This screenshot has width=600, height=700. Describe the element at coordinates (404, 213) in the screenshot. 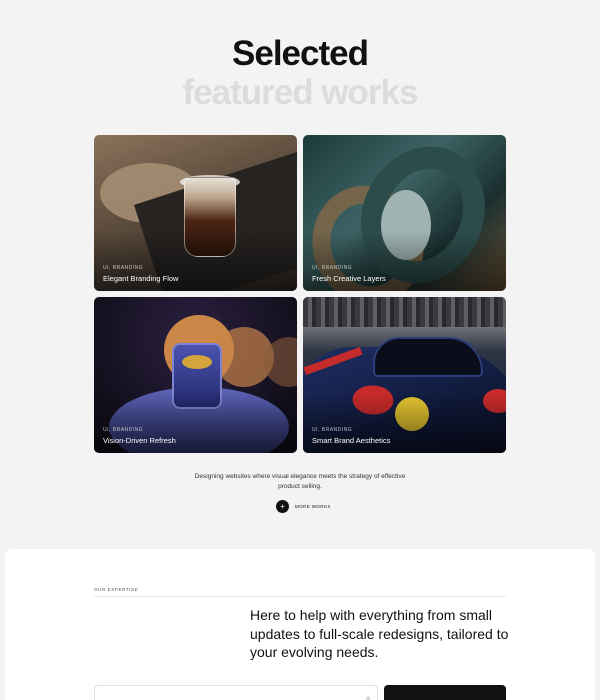

I see `work-card-fresh-creative: UI, BRANDING Fresh Creative Layers` at that location.